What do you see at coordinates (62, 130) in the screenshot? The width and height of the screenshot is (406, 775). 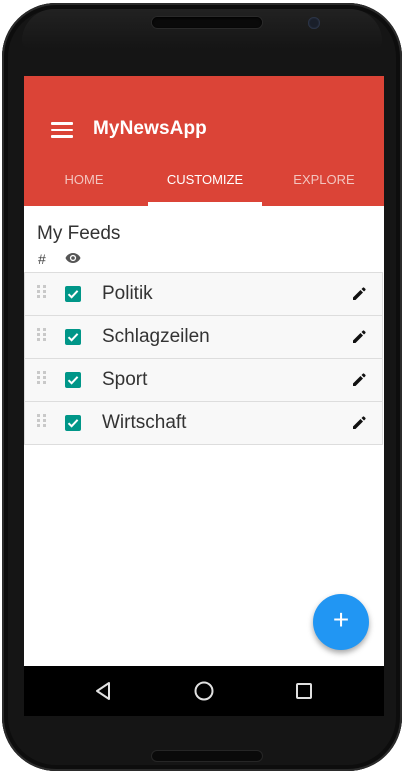 I see `hamburger-menu-icon` at bounding box center [62, 130].